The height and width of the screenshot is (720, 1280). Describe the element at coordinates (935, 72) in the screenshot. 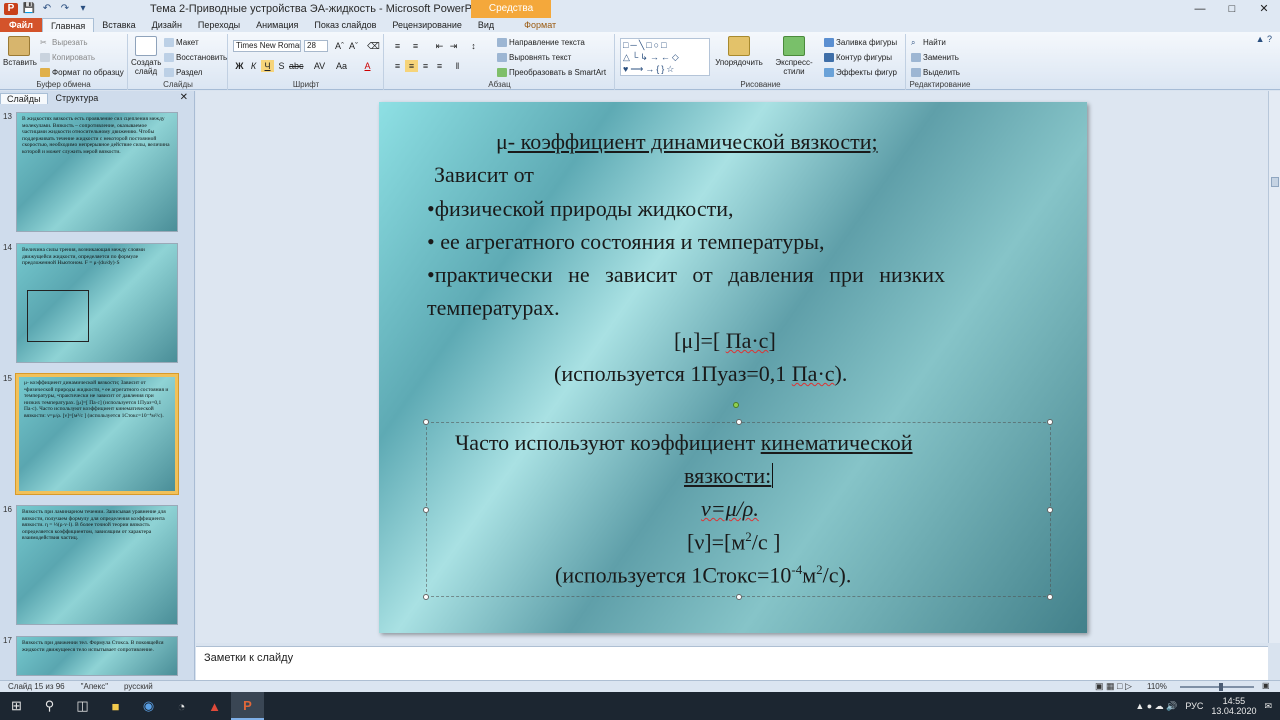

I see `select-button: Выделить` at that location.